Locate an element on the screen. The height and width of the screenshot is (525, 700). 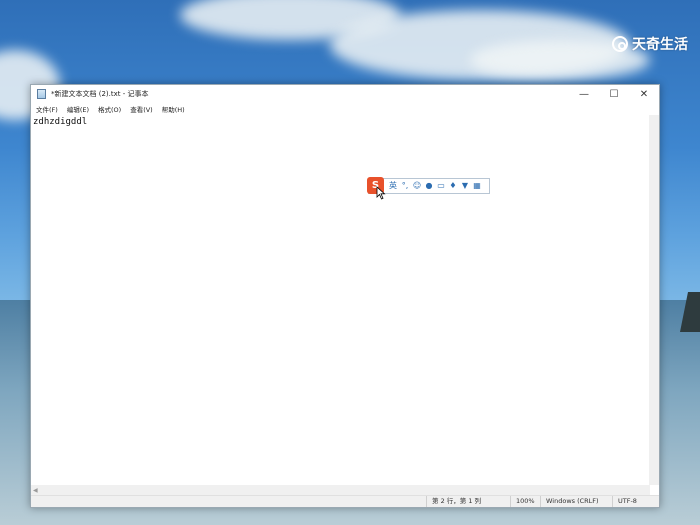
ime-mode-label: 英 is located at coordinates (393, 185).